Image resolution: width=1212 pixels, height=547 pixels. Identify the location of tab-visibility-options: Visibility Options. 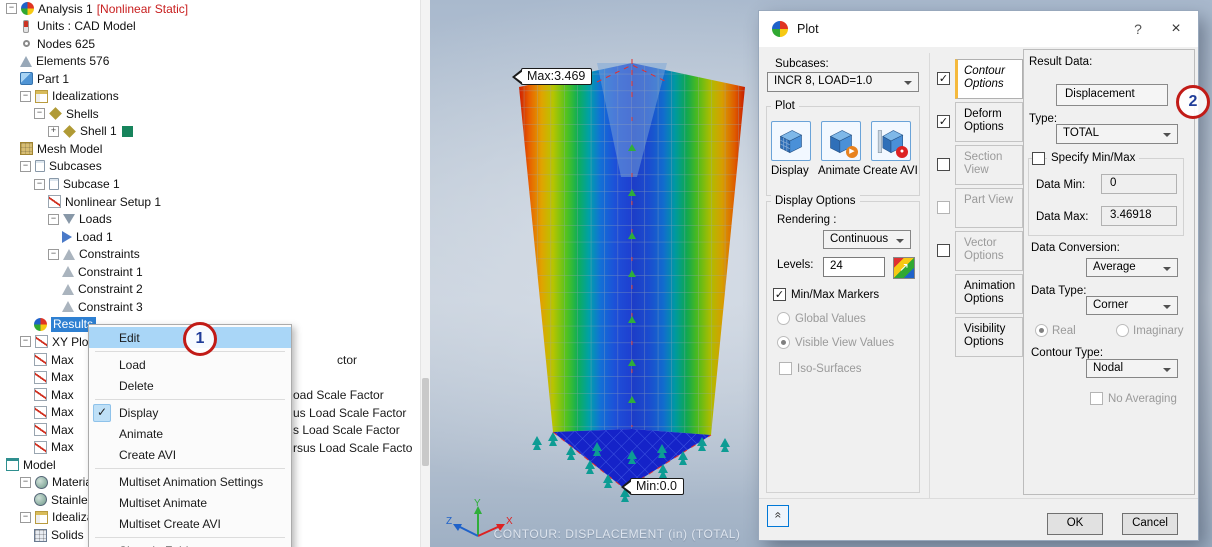
(989, 337).